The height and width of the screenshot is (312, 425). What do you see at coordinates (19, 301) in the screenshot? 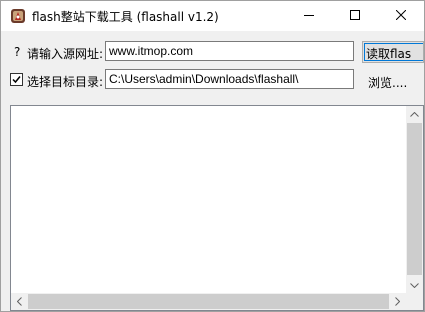
I see `scroll-left-arrow-icon` at bounding box center [19, 301].